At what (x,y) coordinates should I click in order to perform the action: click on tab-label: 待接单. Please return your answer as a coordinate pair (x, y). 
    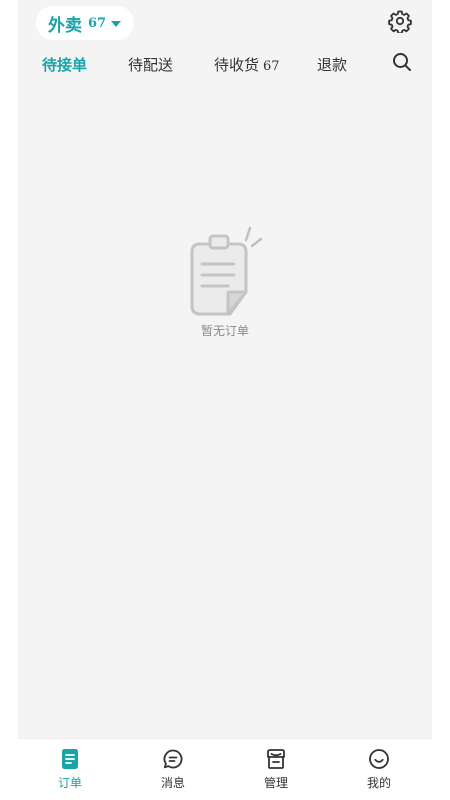
    Looking at the image, I should click on (65, 65).